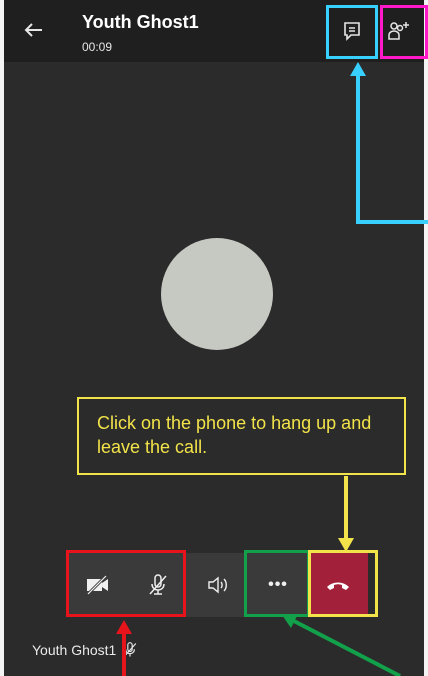 The height and width of the screenshot is (676, 428). What do you see at coordinates (346, 647) in the screenshot?
I see `green-connector-arrow` at bounding box center [346, 647].